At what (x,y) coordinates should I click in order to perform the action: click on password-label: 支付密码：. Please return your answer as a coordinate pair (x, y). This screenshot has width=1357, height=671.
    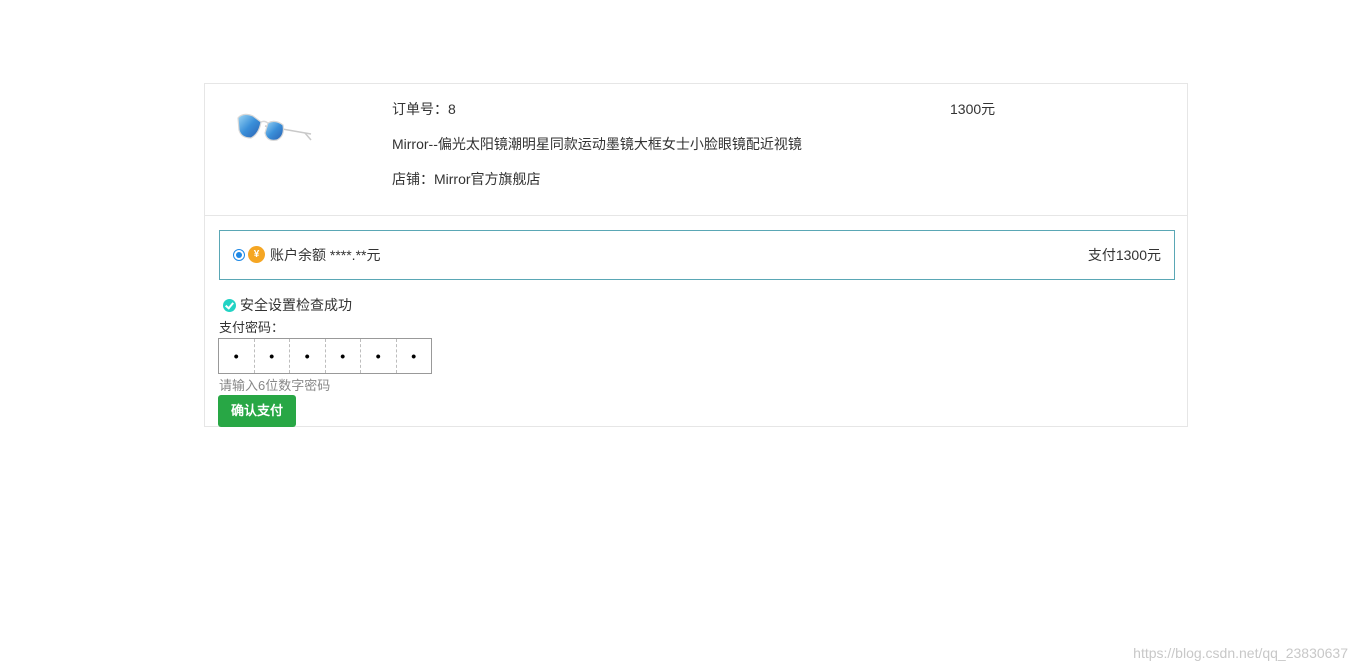
    Looking at the image, I should click on (252, 327).